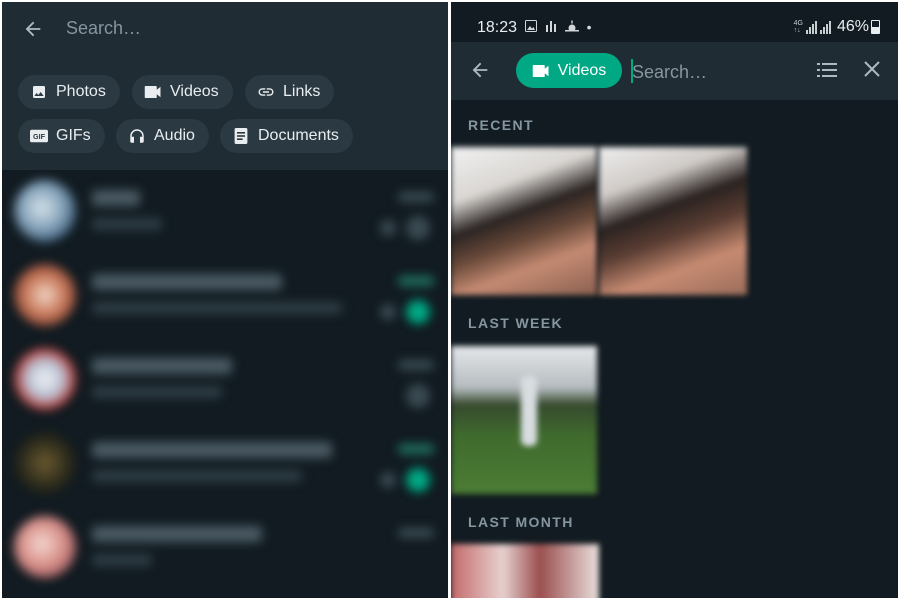 The image size is (900, 600). I want to click on section-last-week: LAST WEEK, so click(516, 323).